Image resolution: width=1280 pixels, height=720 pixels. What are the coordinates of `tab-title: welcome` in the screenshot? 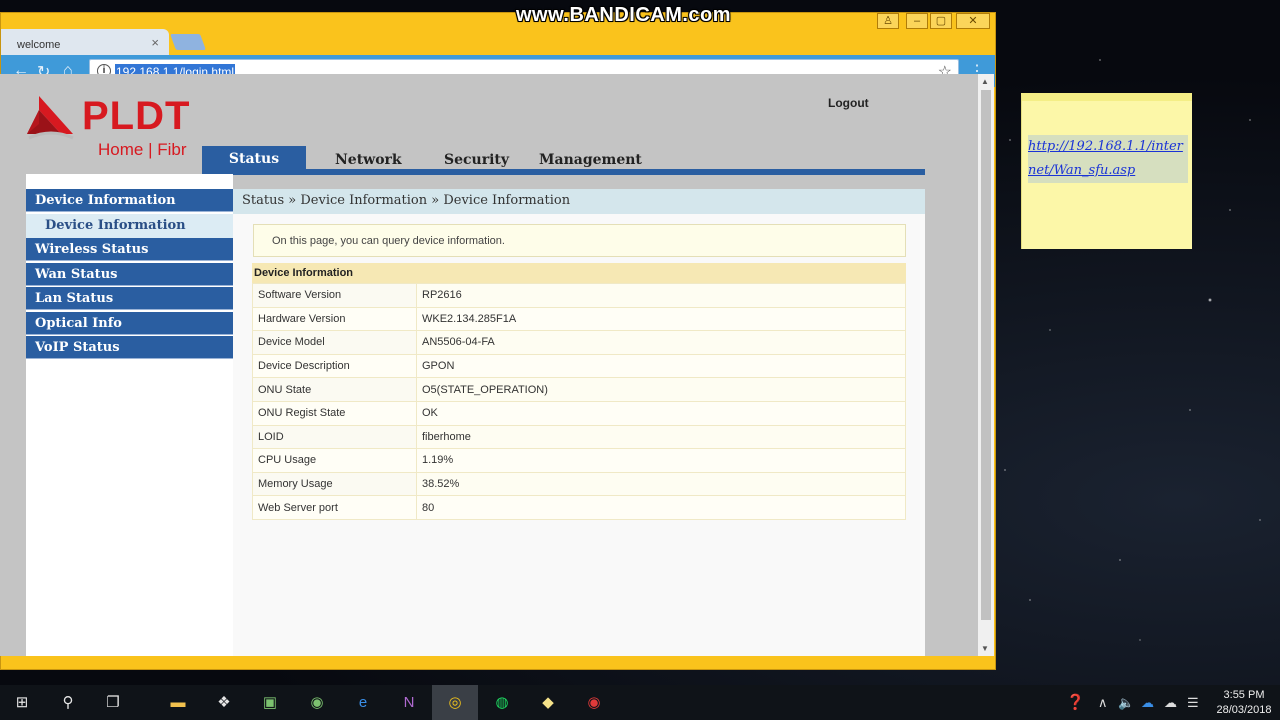 It's located at (39, 45).